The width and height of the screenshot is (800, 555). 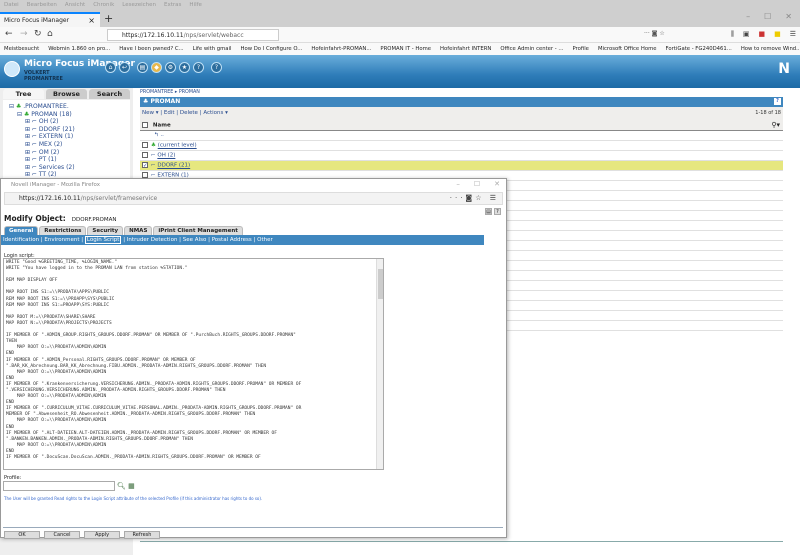 I want to click on list-item: ⌐ OH (2), so click(x=461, y=156).